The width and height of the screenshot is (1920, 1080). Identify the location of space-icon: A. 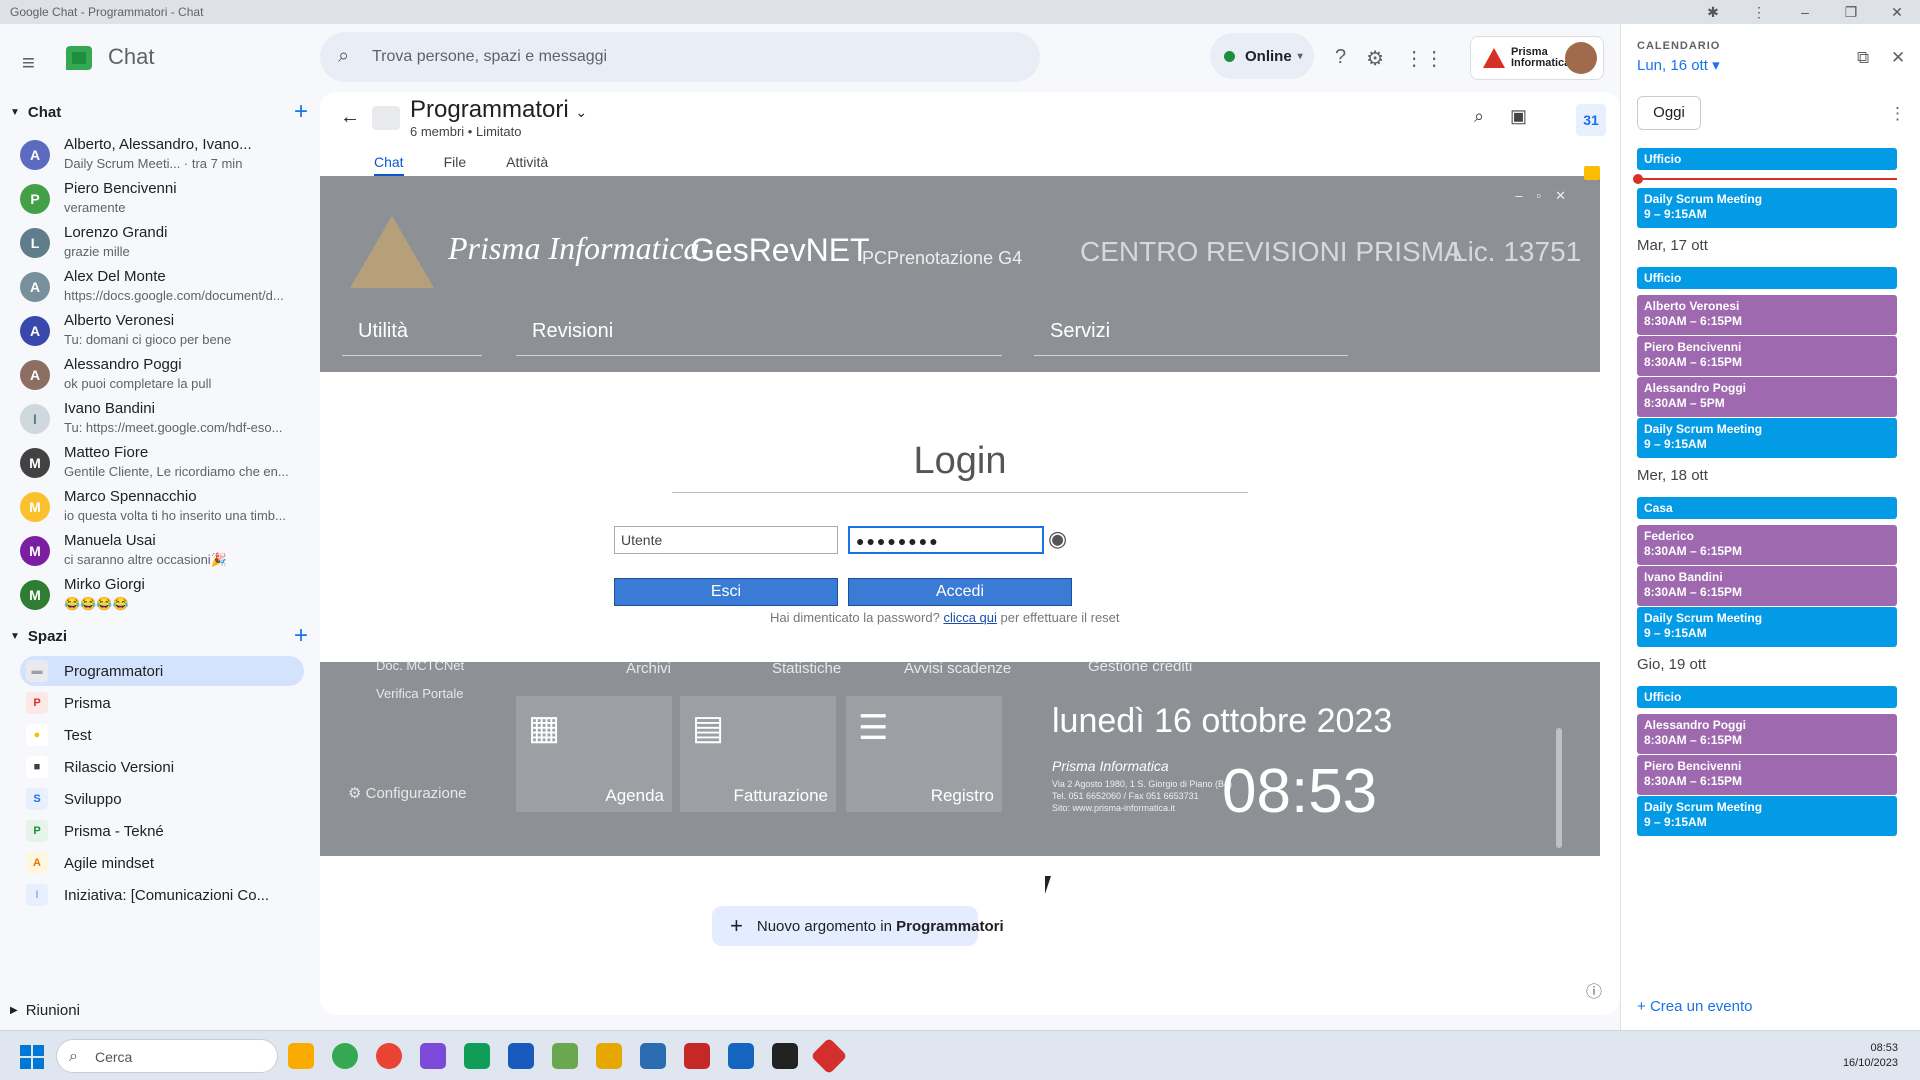
(37, 863).